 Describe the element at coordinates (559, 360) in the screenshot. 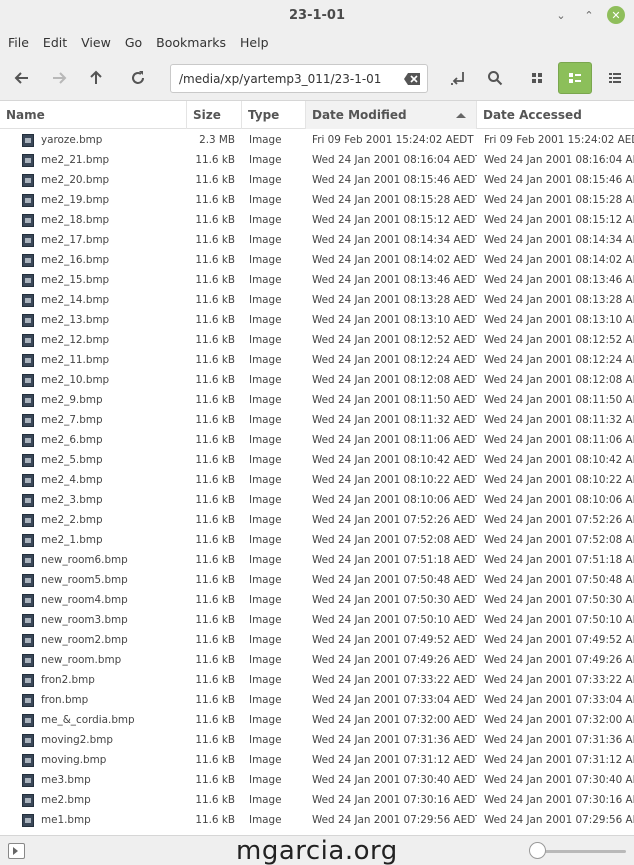

I see `cell-date-accessed: Wed 24 Jan 2001 08:12:24 AEDT` at that location.